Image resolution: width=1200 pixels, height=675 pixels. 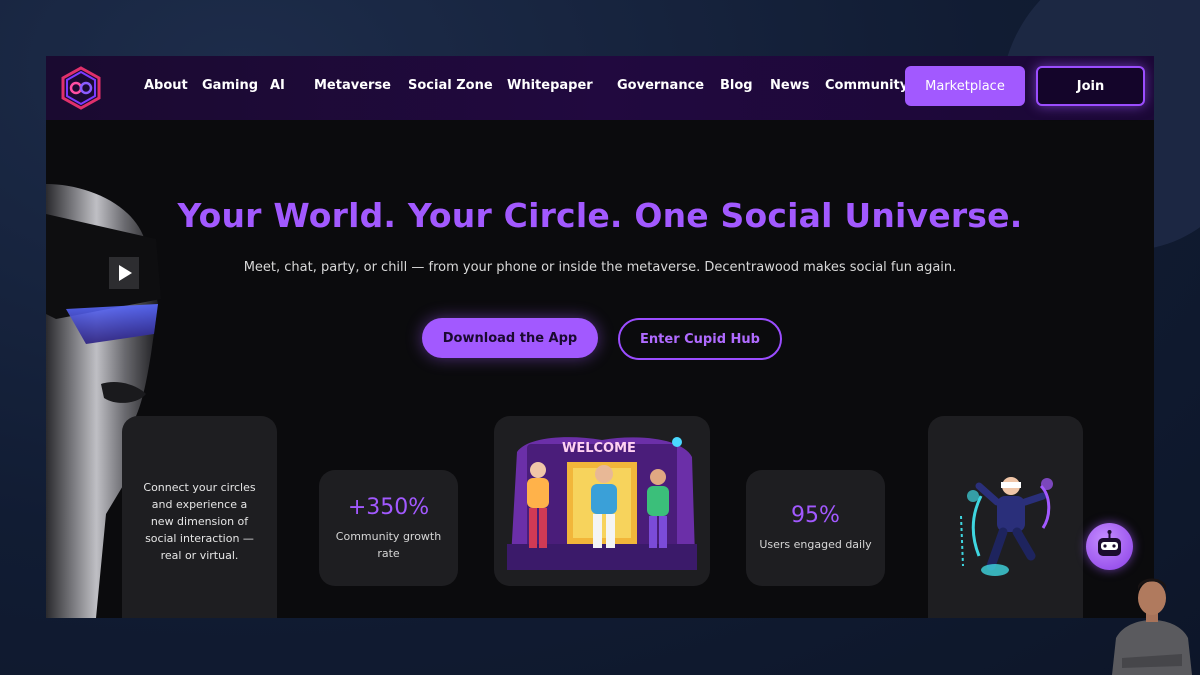 I want to click on nav-blog: Blog, so click(x=736, y=85).